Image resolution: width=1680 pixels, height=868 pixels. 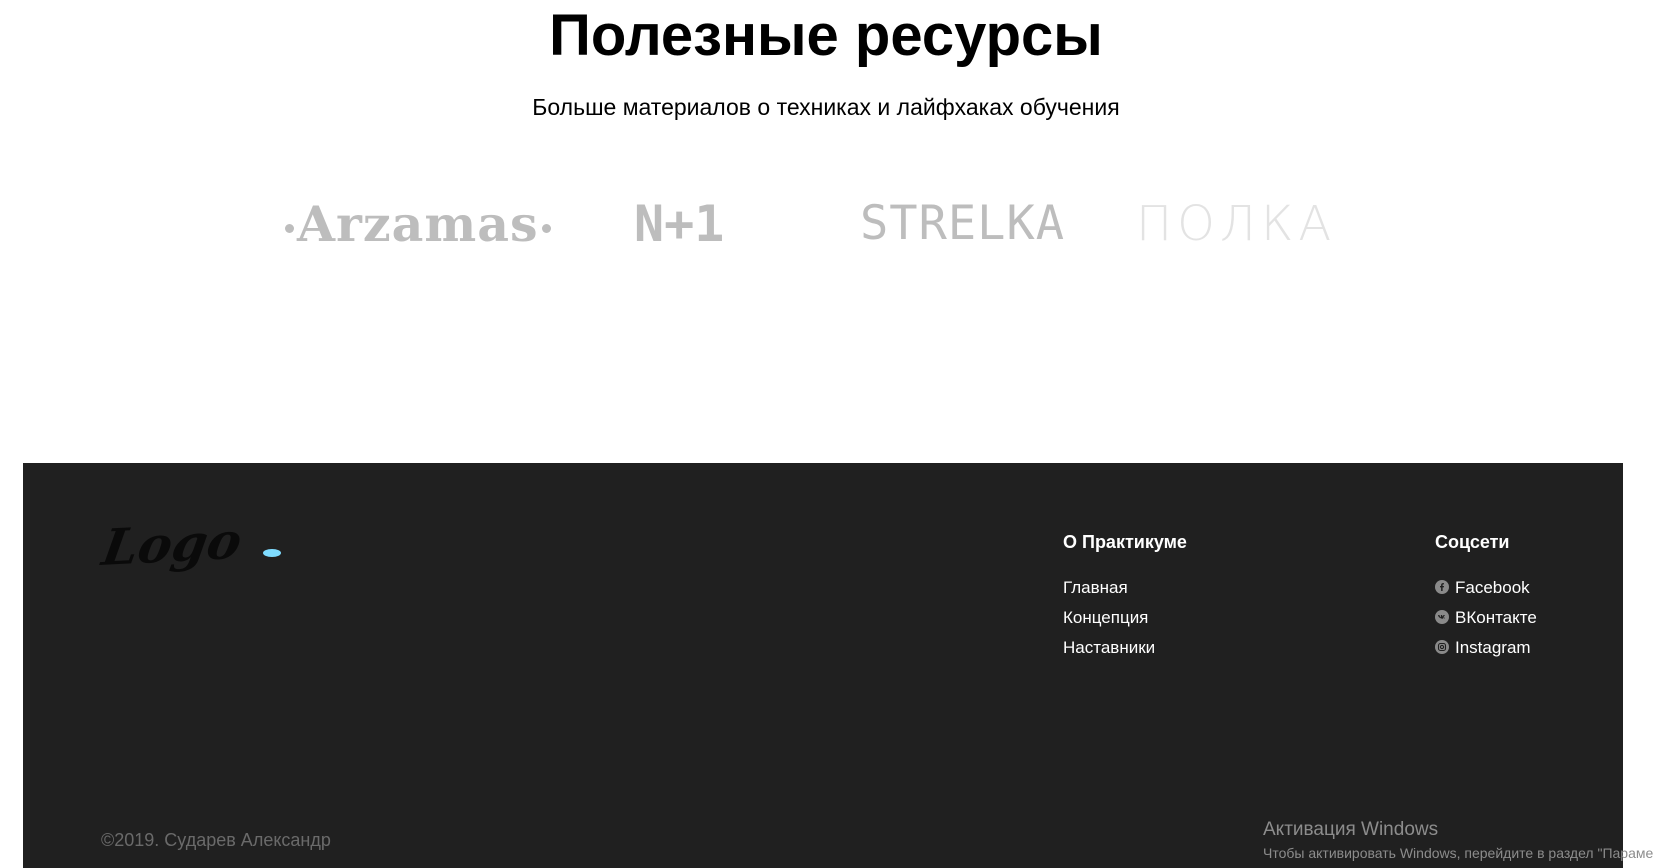 I want to click on facebook-label: Facebook, so click(x=1492, y=587).